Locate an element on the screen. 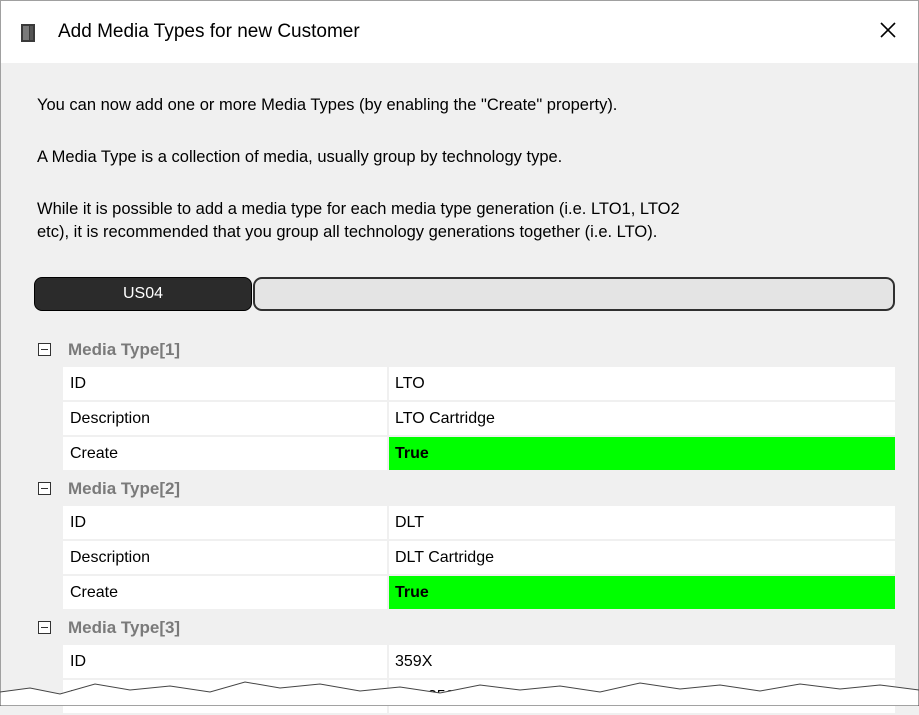 This screenshot has width=919, height=715. category-label: Media Type[3] is located at coordinates (124, 627).